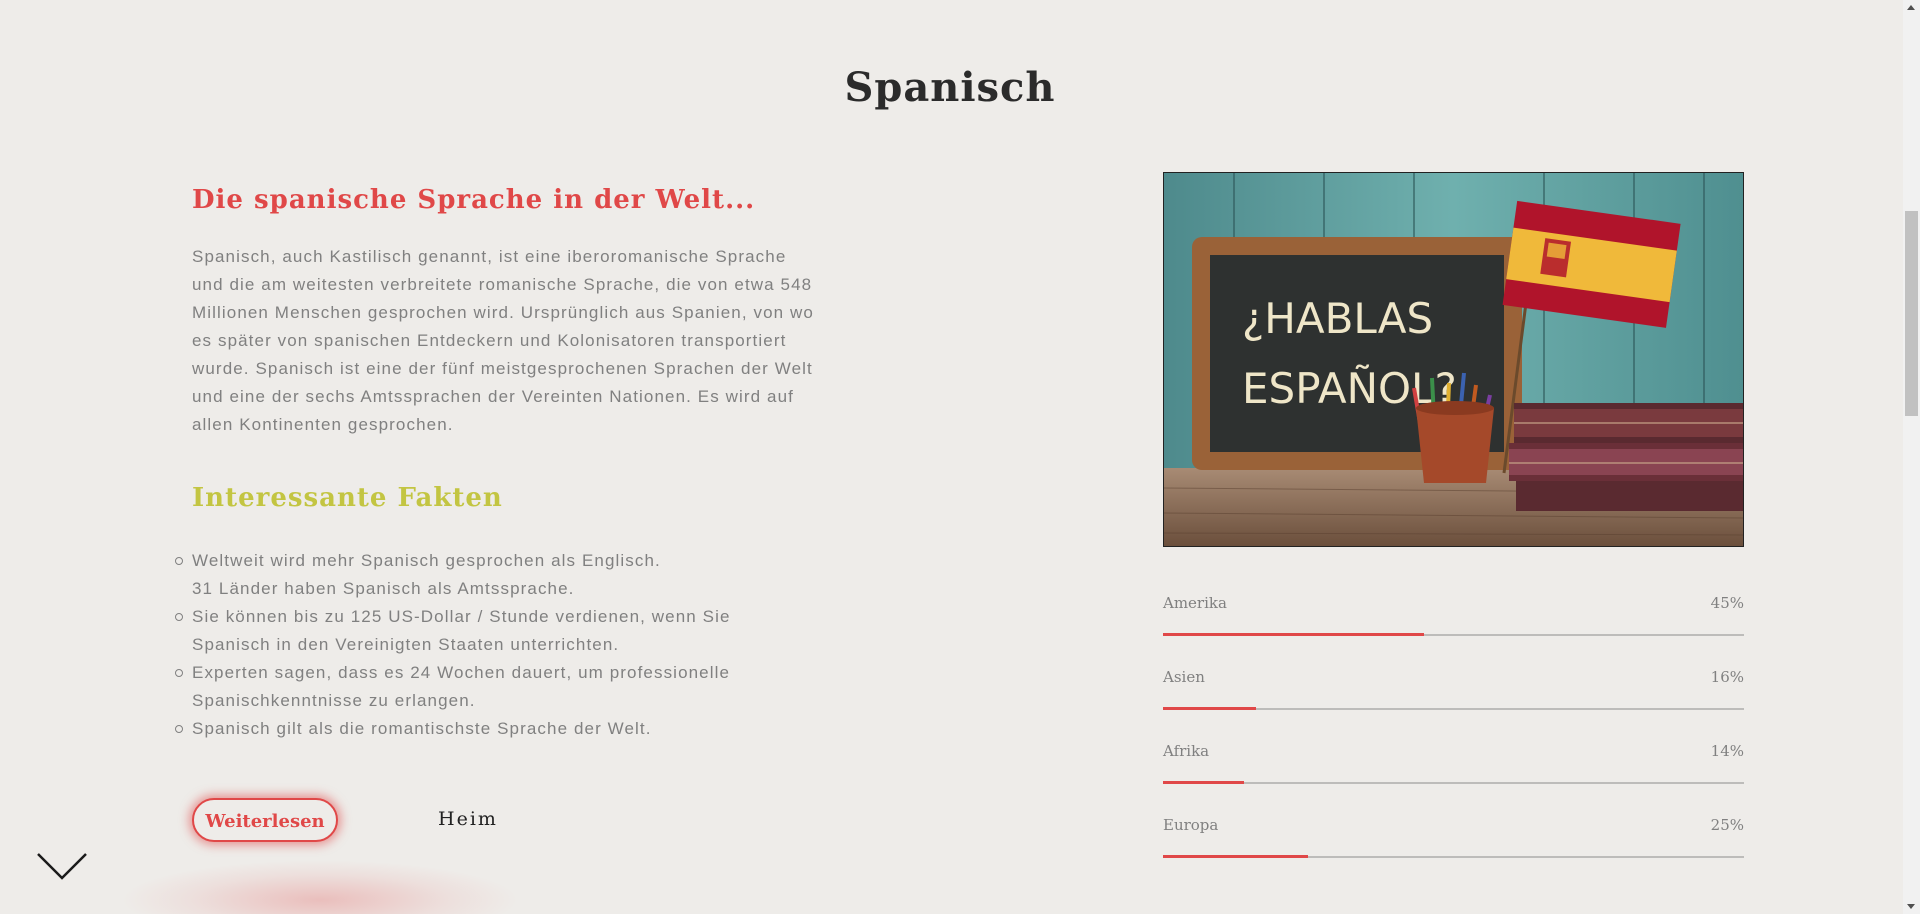  I want to click on stat-label: Afrika, so click(1186, 751).